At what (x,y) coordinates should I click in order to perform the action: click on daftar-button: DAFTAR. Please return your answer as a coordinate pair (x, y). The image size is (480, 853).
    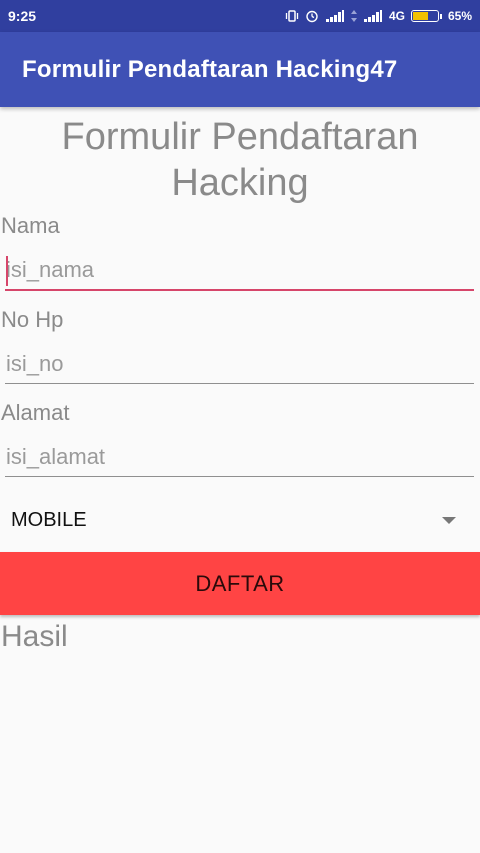
    Looking at the image, I should click on (240, 583).